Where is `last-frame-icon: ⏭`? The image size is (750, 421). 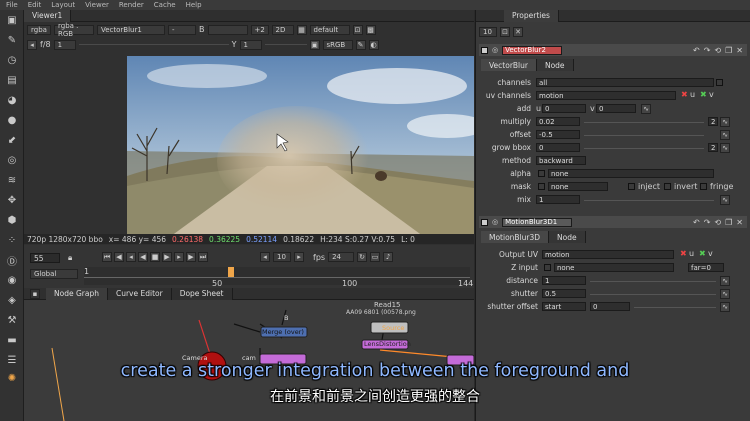 last-frame-icon: ⏭ is located at coordinates (203, 257).